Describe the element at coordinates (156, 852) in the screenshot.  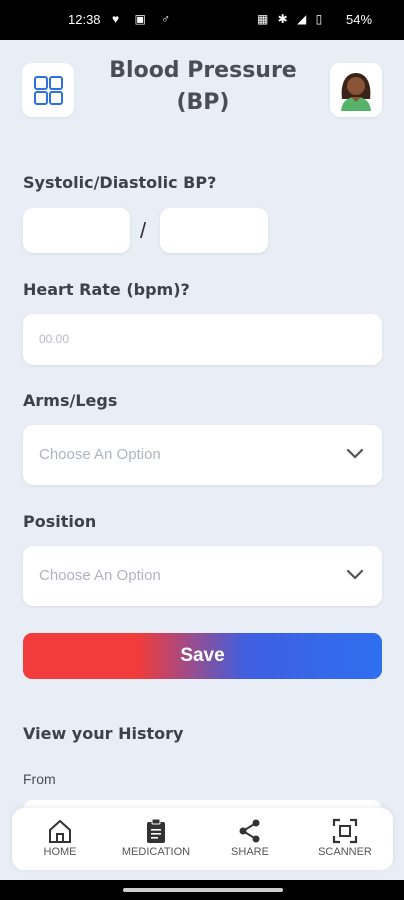
I see `nav-medication-label: MEDICATION` at that location.